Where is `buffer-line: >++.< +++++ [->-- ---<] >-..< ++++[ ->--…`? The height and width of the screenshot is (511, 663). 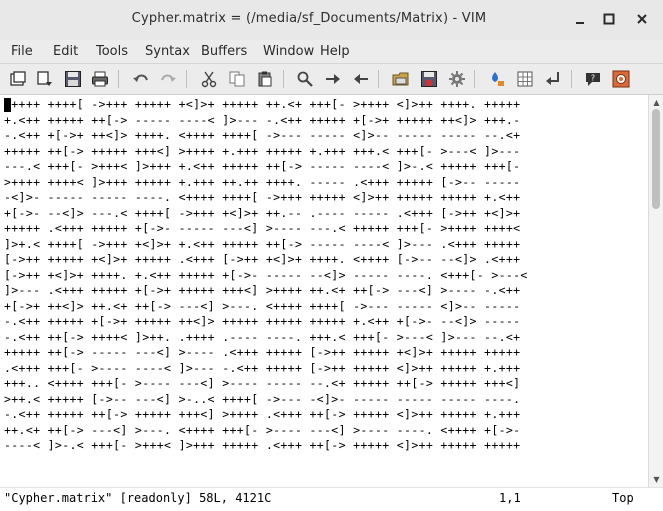 buffer-line: >++.< +++++ [->-- ---<] >-..< ++++[ ->--… is located at coordinates (262, 399).